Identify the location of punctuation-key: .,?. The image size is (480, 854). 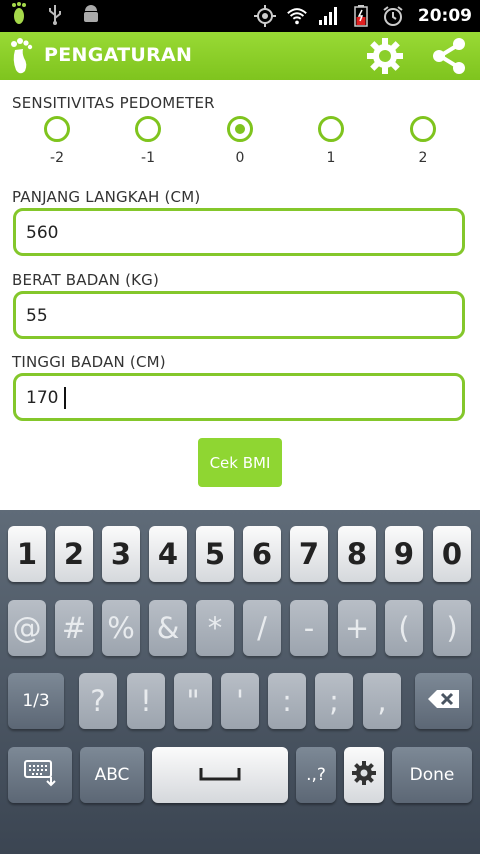
(316, 775).